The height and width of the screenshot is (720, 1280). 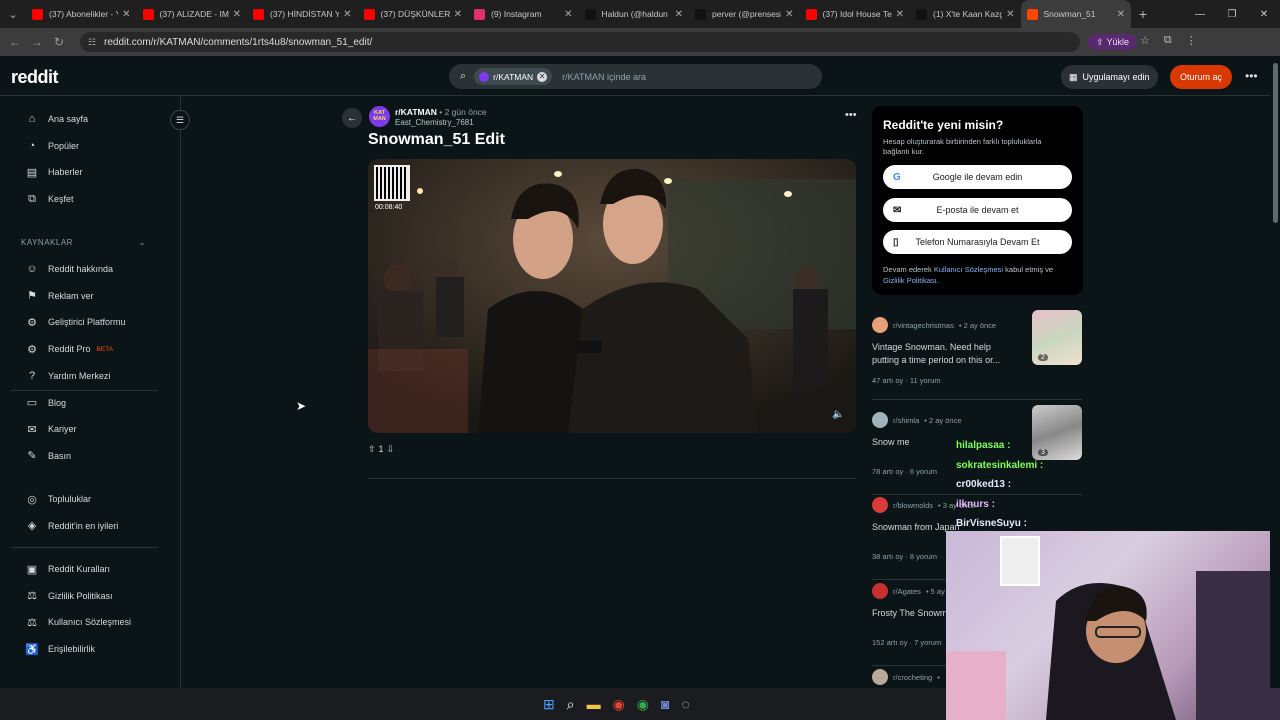 What do you see at coordinates (75, 322) in the screenshot?
I see `sidebar-item: ⚙ Geliştirici Platformu` at bounding box center [75, 322].